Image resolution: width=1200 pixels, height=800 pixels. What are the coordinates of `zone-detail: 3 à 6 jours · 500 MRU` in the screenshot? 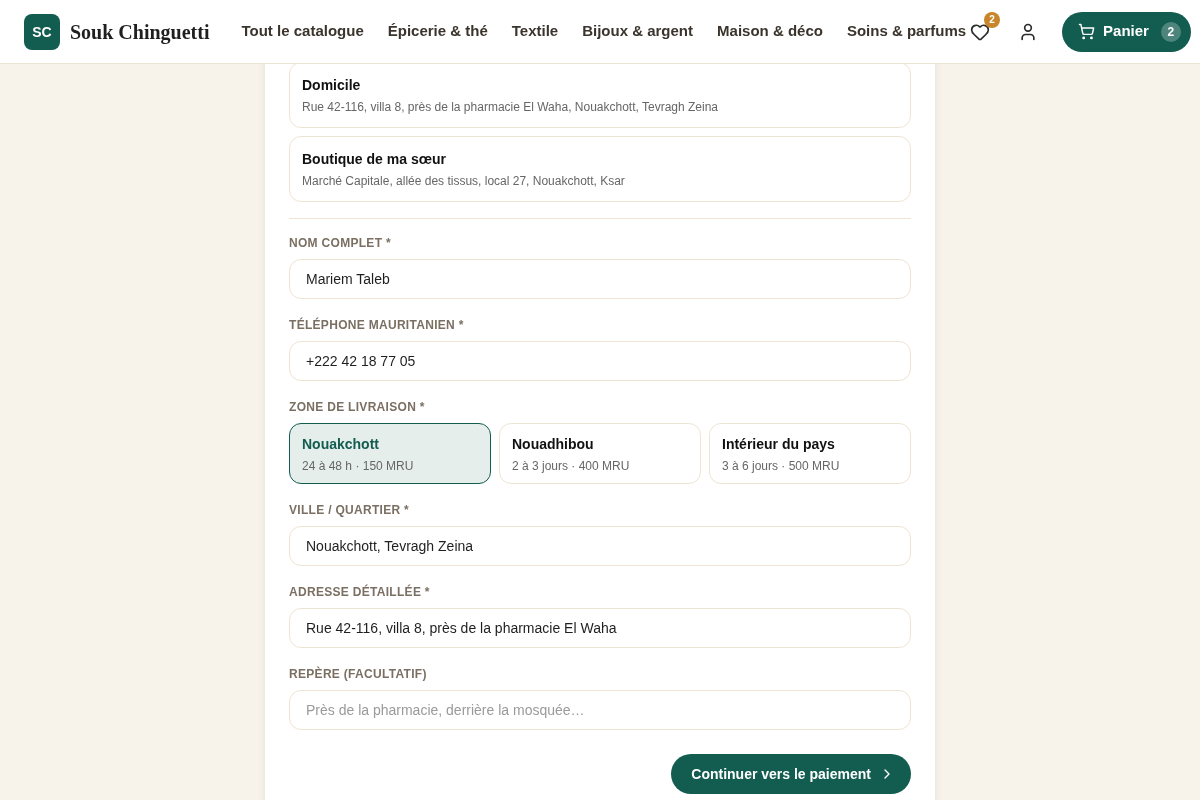 It's located at (781, 465).